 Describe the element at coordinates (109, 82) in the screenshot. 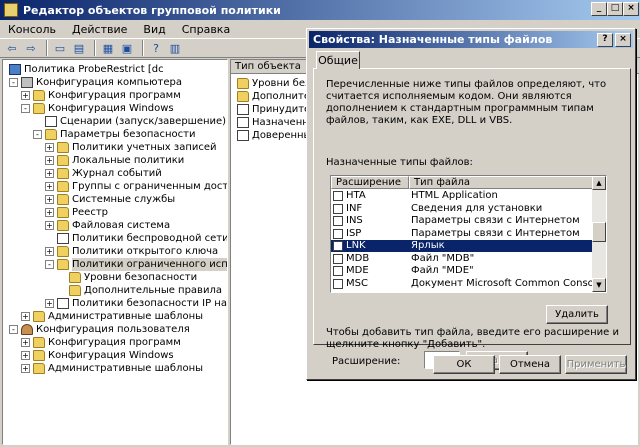

I see `tree-node-label: Конфигурация компьютера` at that location.